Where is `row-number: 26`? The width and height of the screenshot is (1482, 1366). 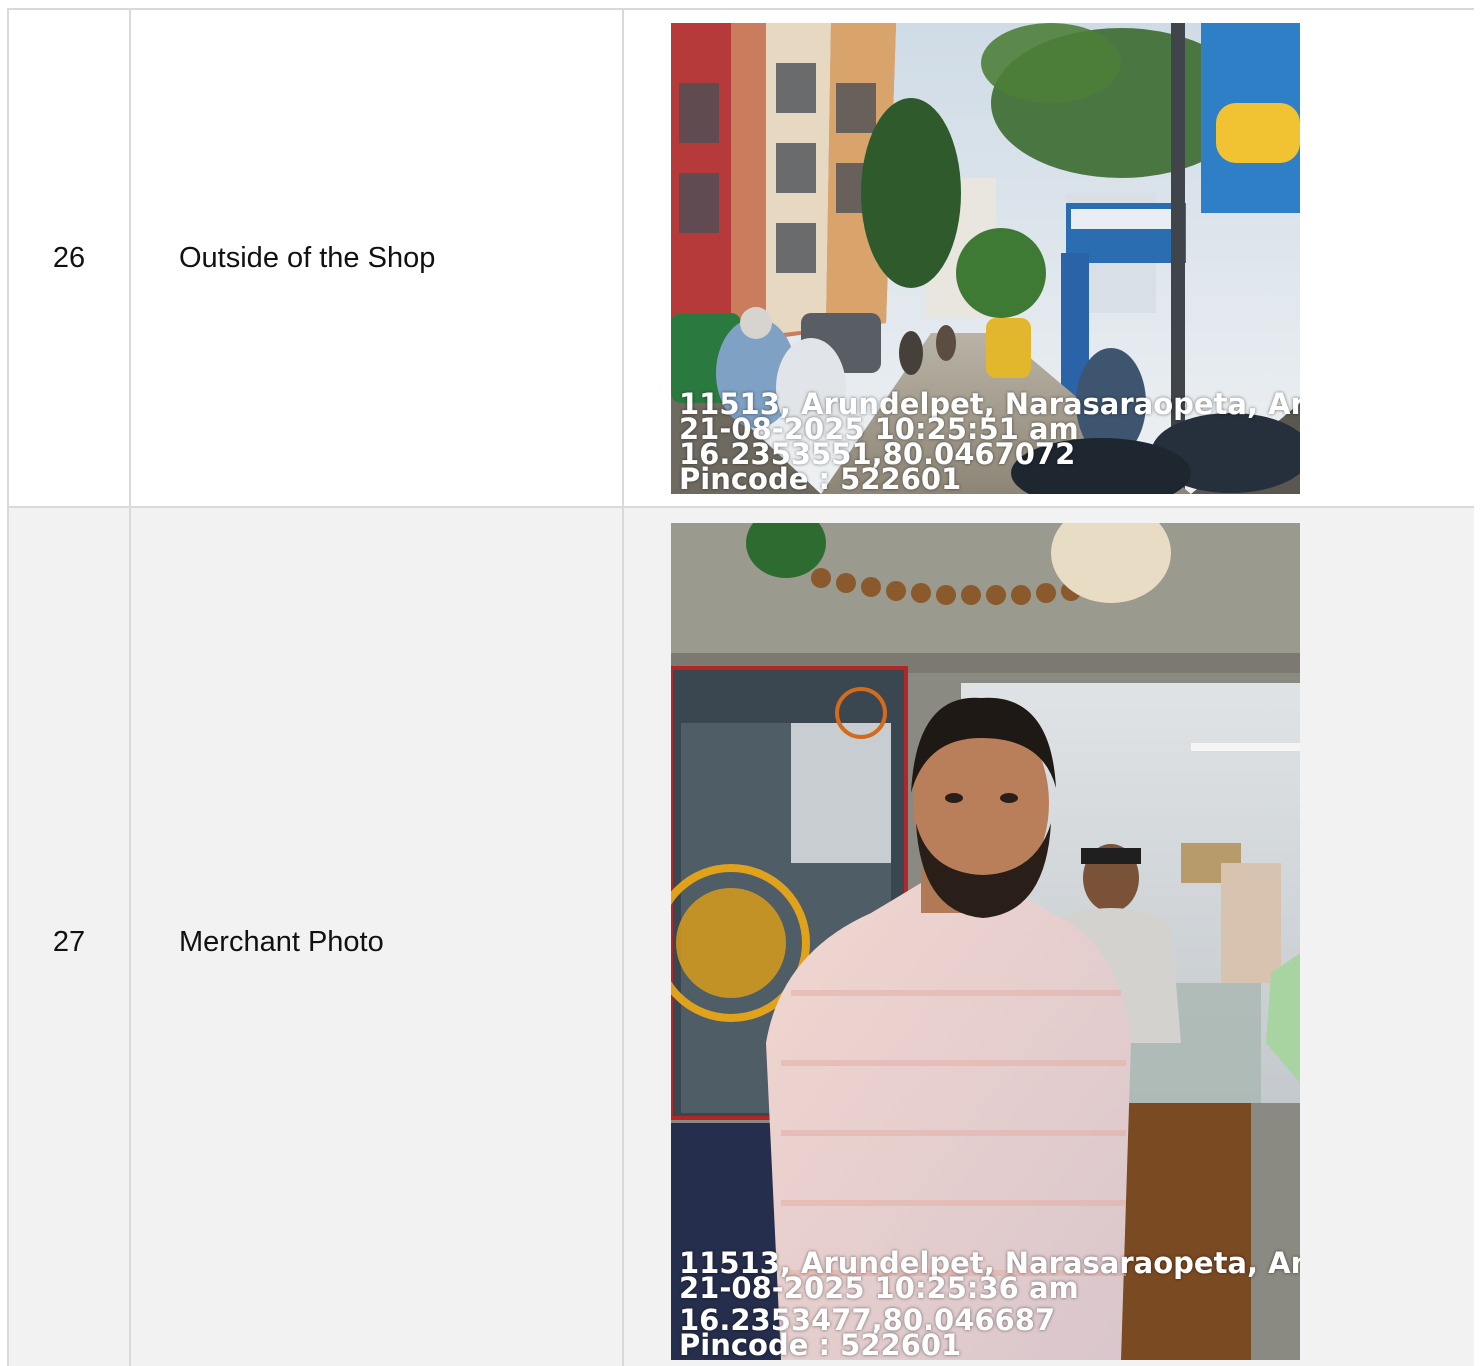 row-number: 26 is located at coordinates (69, 258).